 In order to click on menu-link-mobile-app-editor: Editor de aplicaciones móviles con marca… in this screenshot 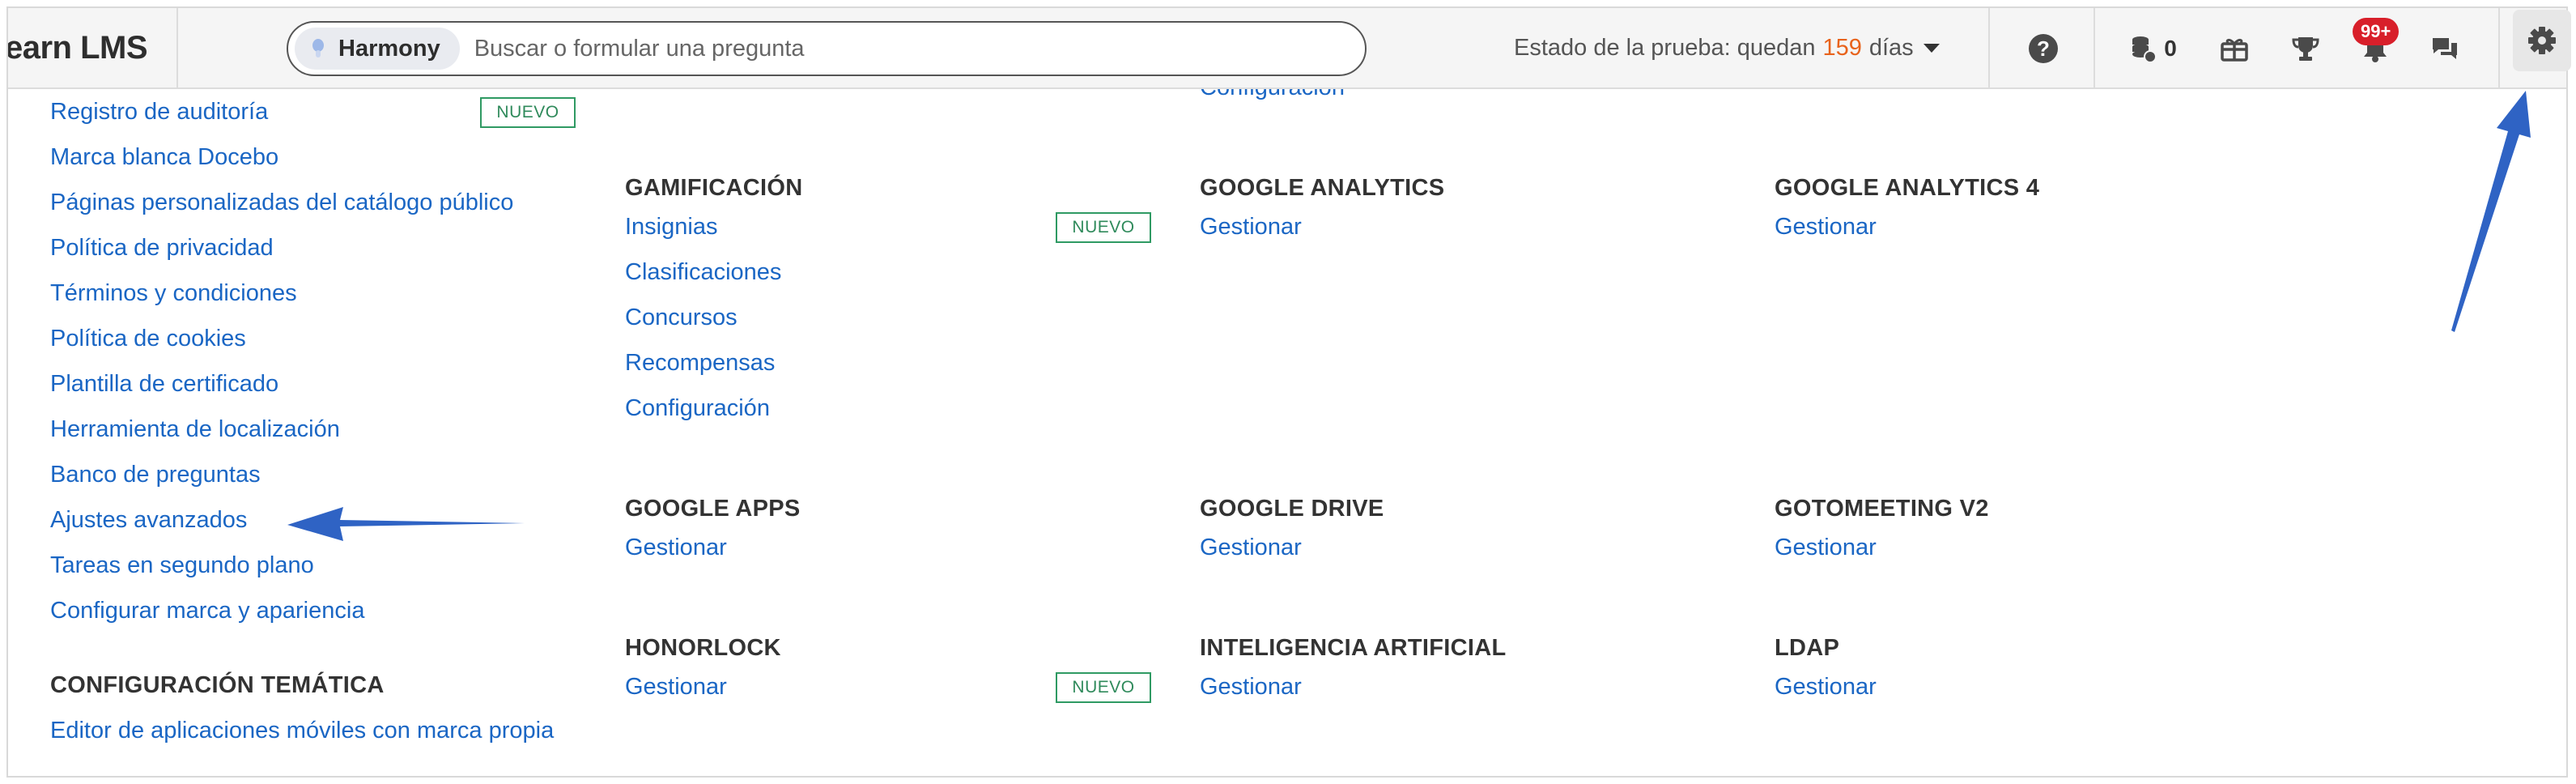, I will do `click(302, 731)`.